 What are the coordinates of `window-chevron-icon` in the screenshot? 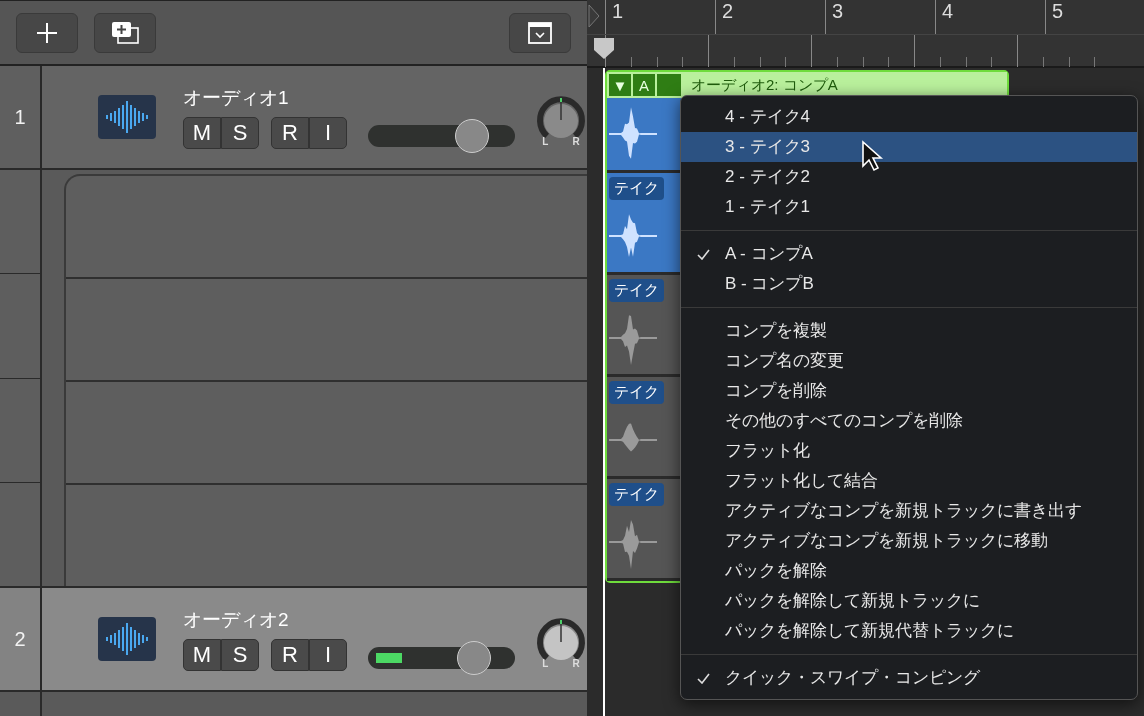 It's located at (540, 32).